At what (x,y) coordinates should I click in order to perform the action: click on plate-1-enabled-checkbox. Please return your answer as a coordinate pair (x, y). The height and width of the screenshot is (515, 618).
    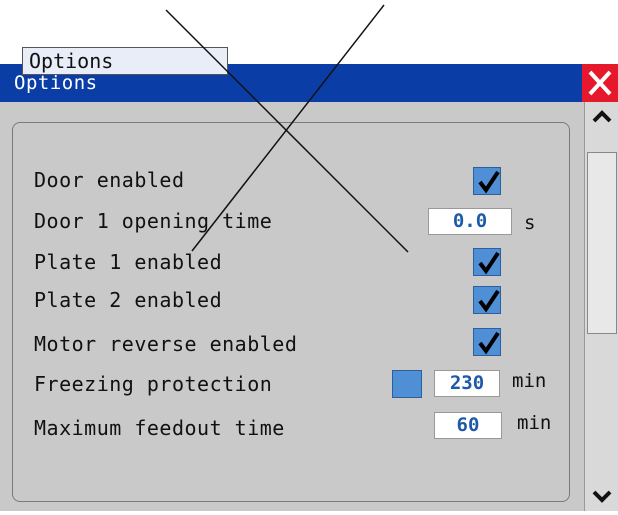
    Looking at the image, I should click on (487, 262).